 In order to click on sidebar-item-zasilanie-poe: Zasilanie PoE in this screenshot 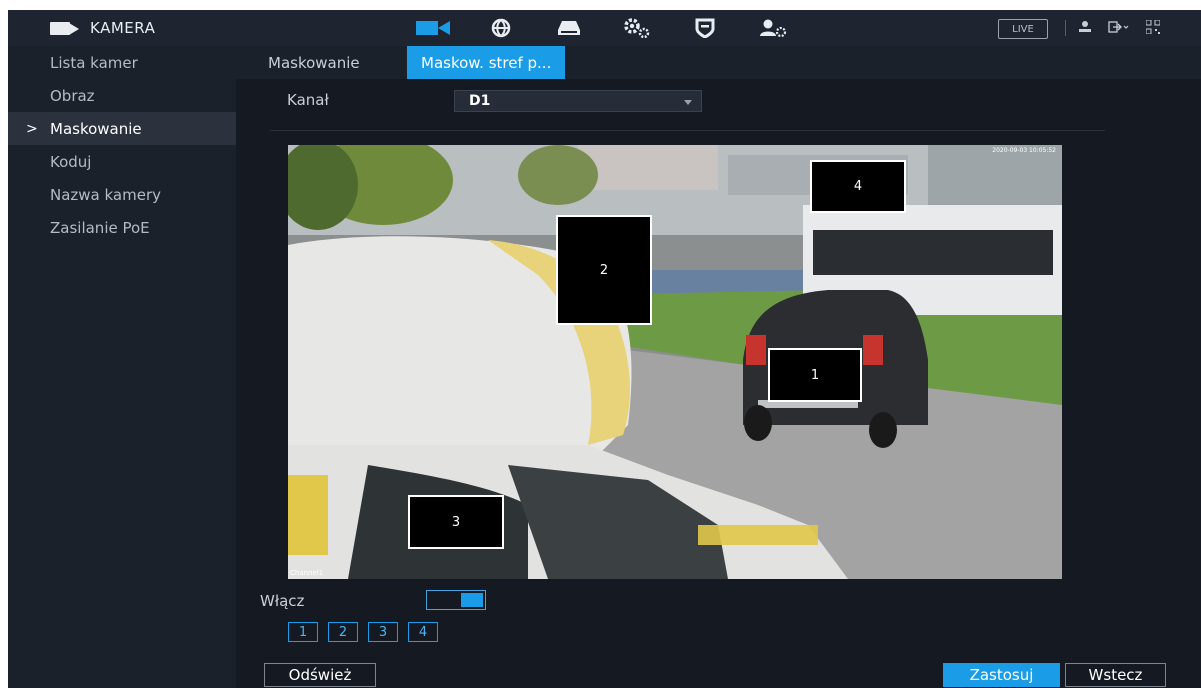, I will do `click(122, 227)`.